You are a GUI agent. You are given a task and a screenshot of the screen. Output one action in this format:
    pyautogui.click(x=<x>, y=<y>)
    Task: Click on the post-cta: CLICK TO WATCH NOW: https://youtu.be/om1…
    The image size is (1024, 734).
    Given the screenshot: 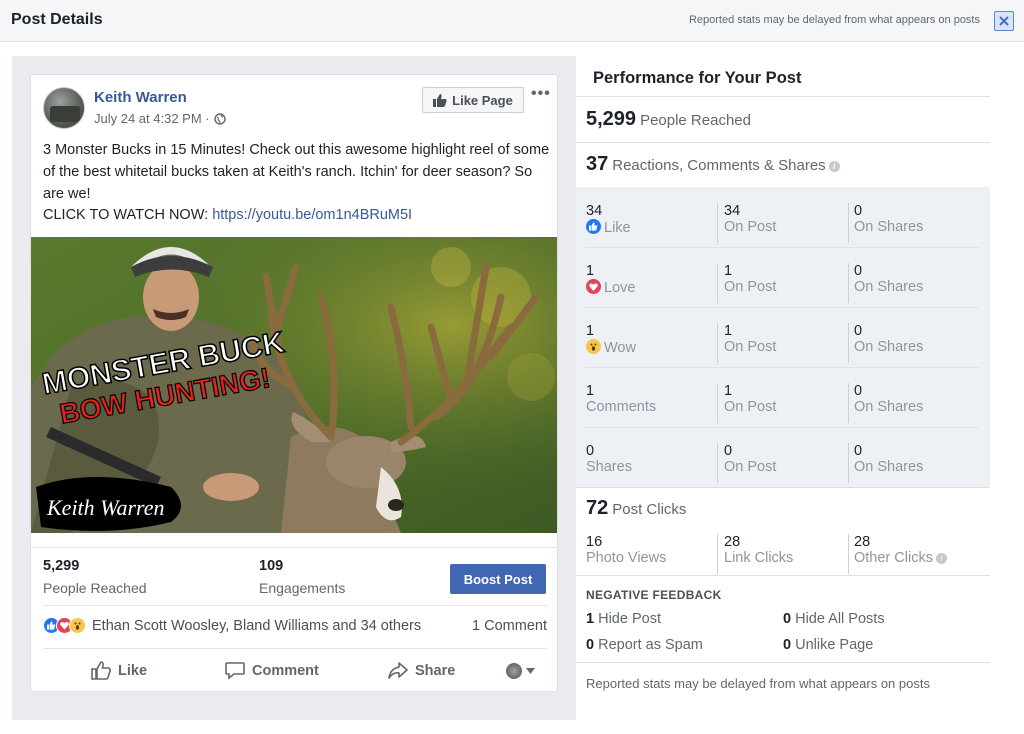 What is the action you would take?
    pyautogui.click(x=227, y=215)
    